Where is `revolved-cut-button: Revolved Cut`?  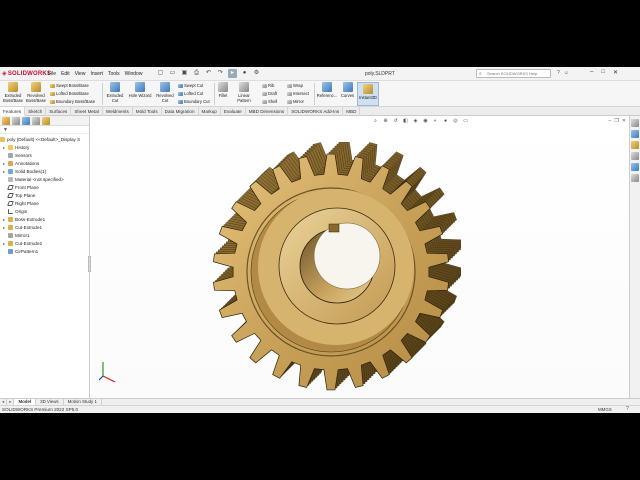
revolved-cut-button: Revolved Cut is located at coordinates (165, 92).